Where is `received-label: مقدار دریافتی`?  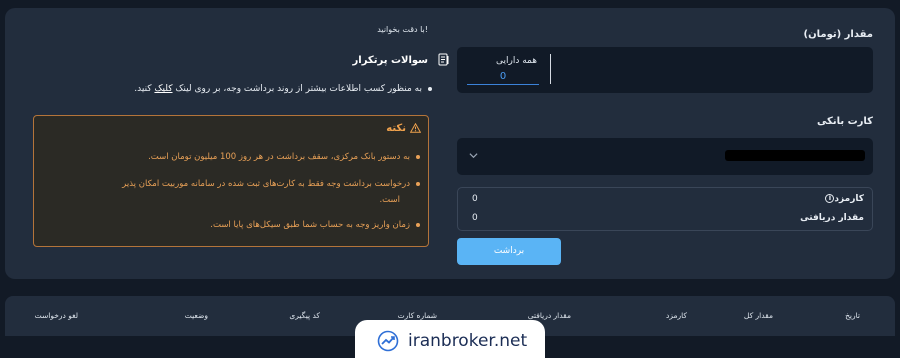
received-label: مقدار دریافتی is located at coordinates (832, 218).